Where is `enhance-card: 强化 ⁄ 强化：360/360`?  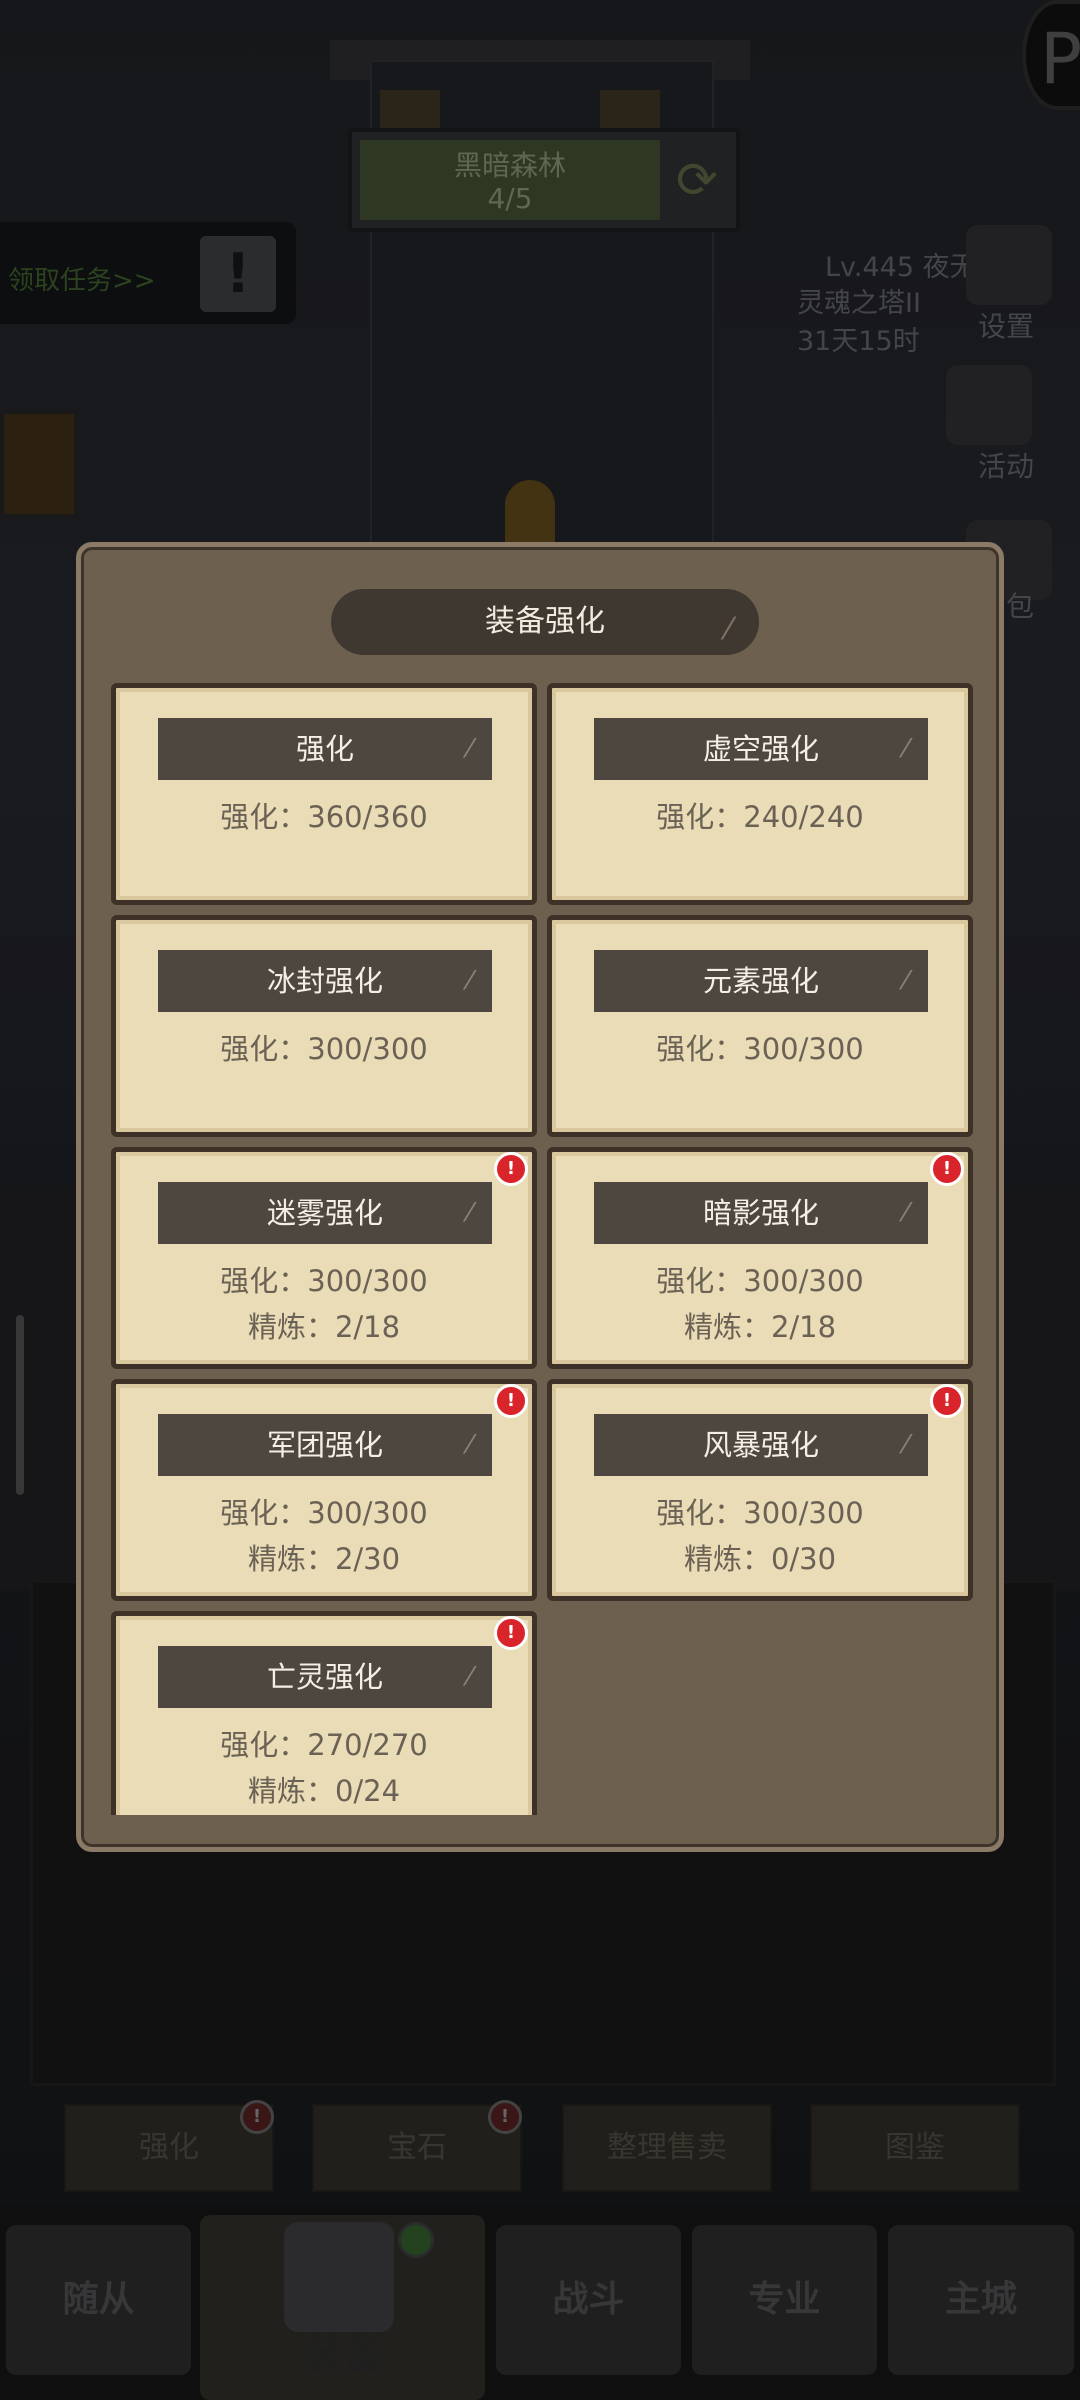
enhance-card: 强化 ⁄ 强化：360/360 is located at coordinates (324, 794).